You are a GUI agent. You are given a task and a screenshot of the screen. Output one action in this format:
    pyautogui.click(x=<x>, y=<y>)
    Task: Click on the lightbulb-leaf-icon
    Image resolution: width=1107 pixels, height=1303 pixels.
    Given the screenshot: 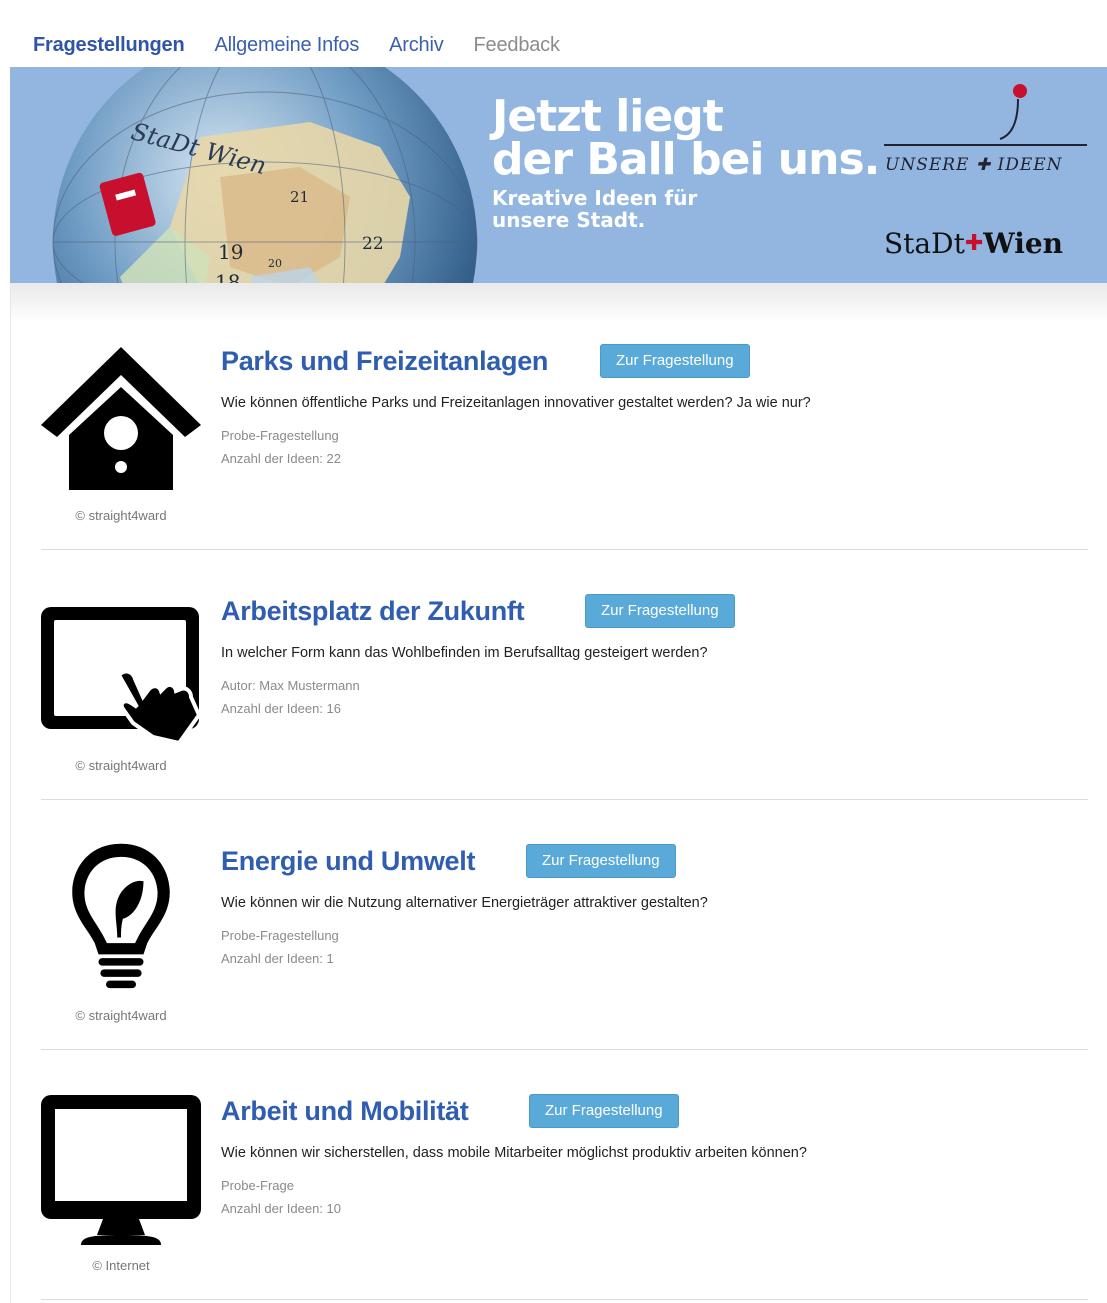 What is the action you would take?
    pyautogui.click(x=121, y=916)
    